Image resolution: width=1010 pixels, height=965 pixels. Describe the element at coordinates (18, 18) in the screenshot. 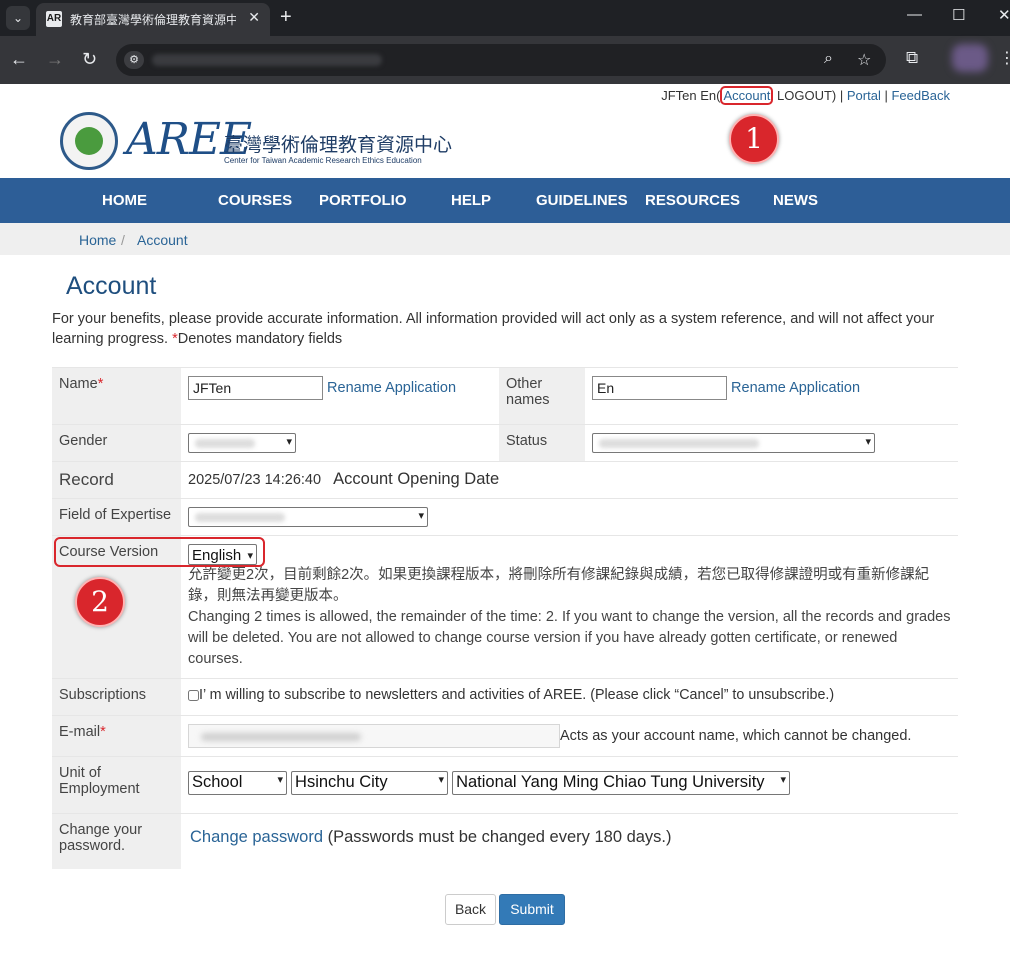

I see `tab-search-icon: ⌄` at that location.